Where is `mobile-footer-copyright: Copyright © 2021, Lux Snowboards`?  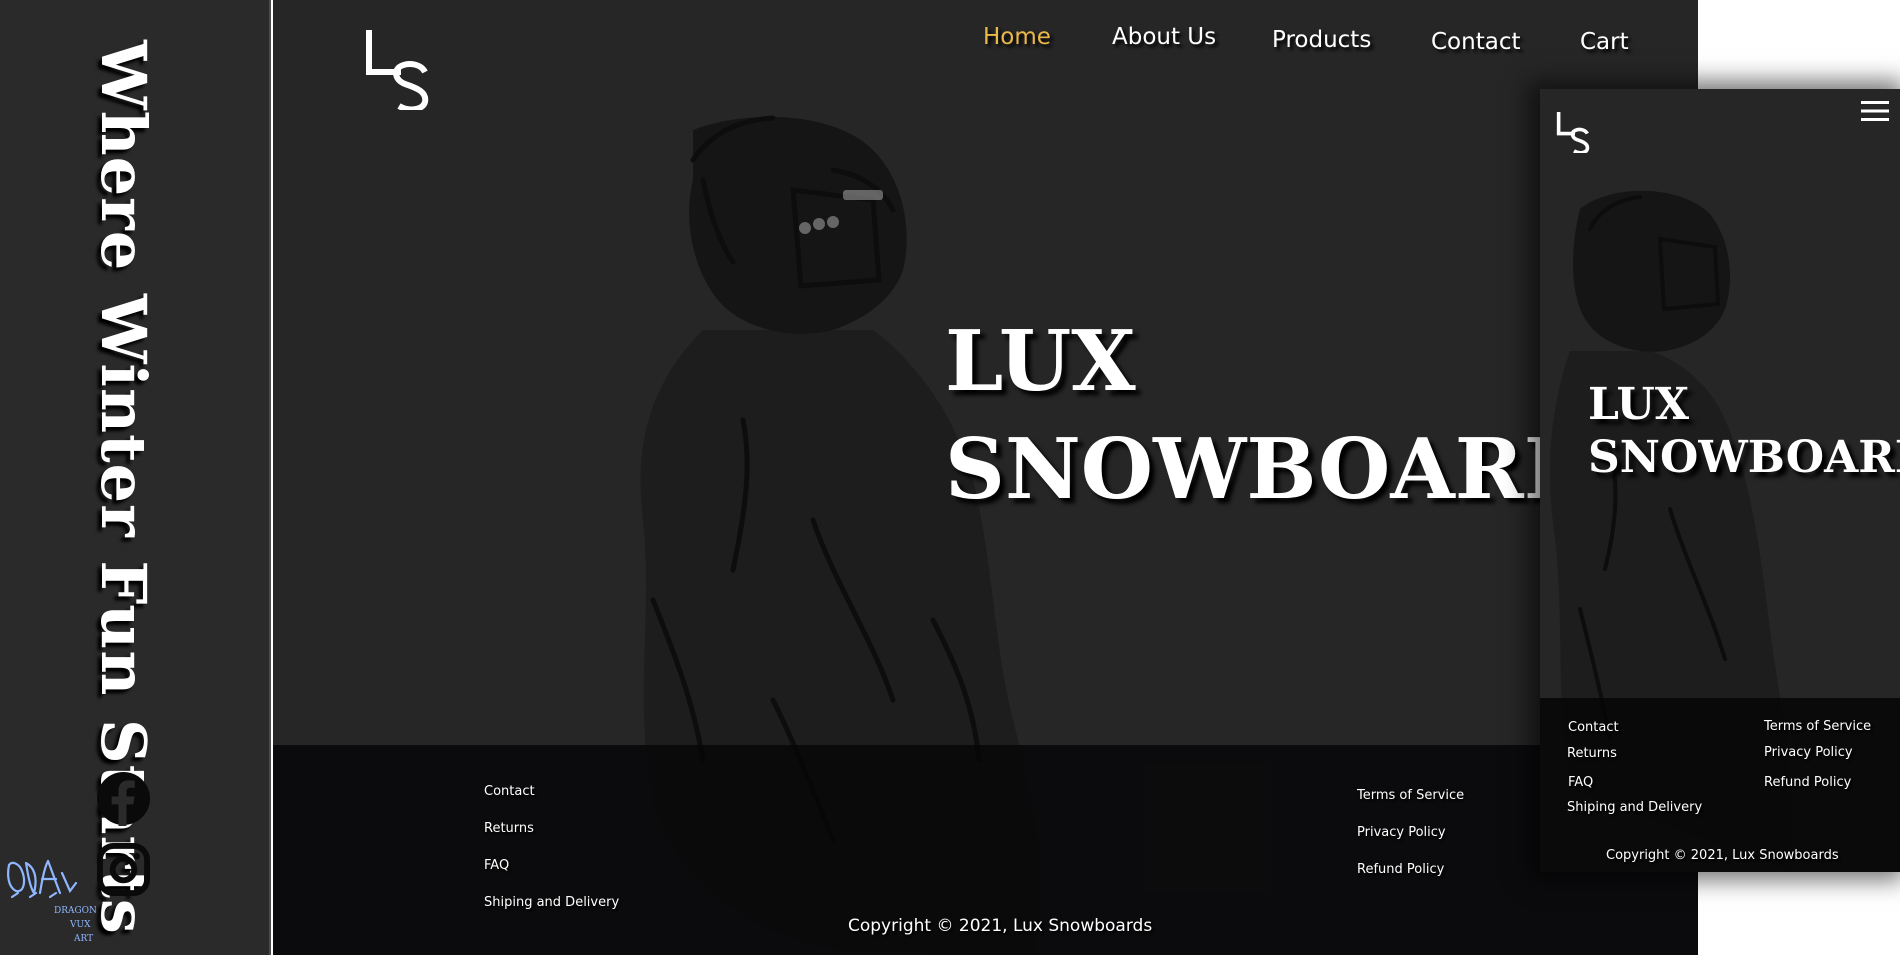 mobile-footer-copyright: Copyright © 2021, Lux Snowboards is located at coordinates (1722, 855).